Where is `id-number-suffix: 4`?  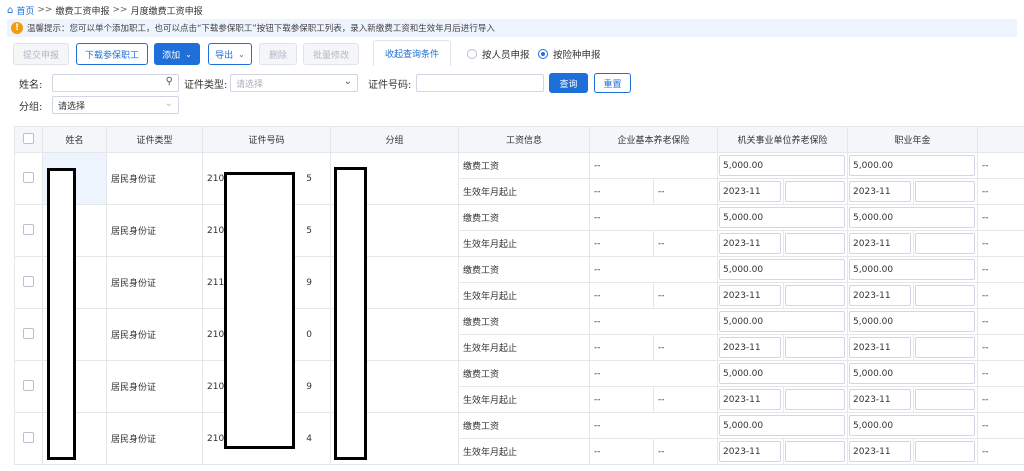
id-number-suffix: 4 is located at coordinates (309, 438).